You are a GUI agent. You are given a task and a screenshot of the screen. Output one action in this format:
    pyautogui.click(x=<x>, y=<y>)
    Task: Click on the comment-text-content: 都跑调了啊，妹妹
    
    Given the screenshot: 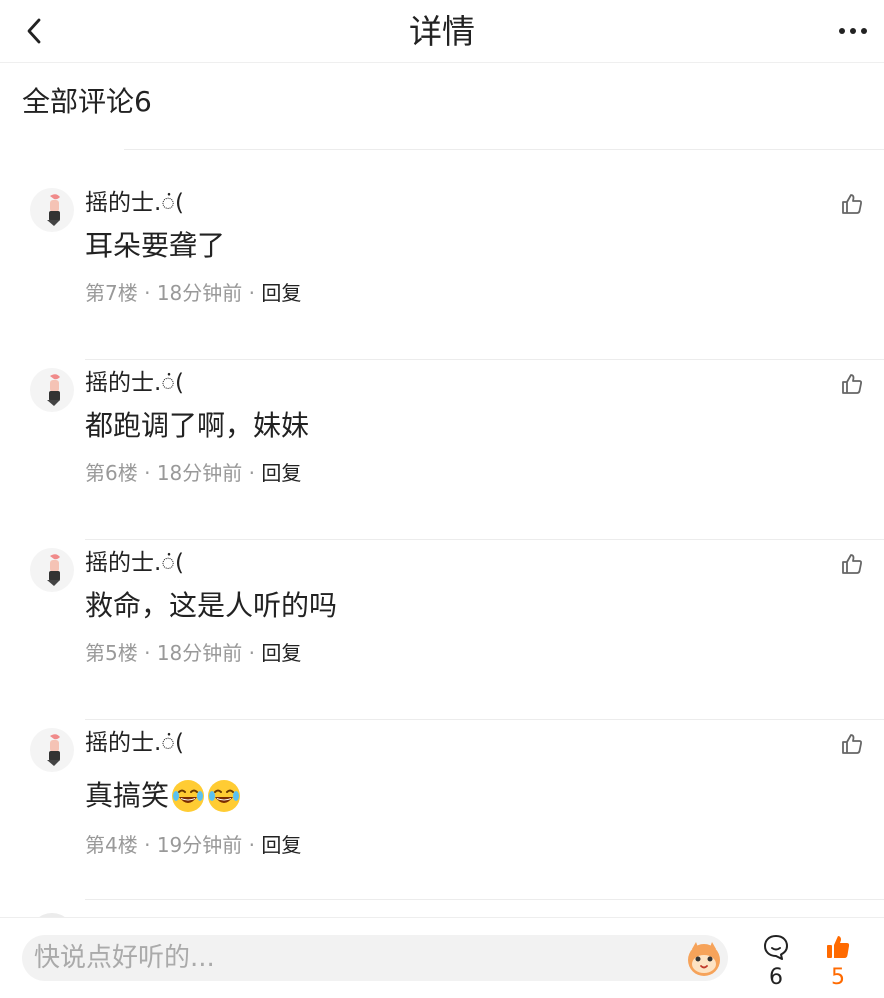 What is the action you would take?
    pyautogui.click(x=197, y=425)
    